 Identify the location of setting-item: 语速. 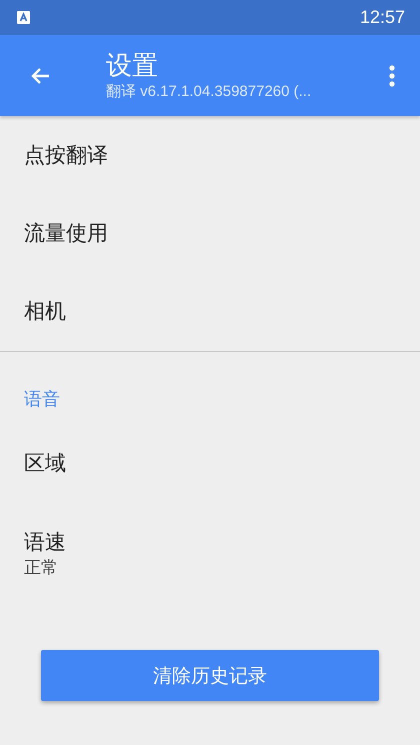
(222, 542).